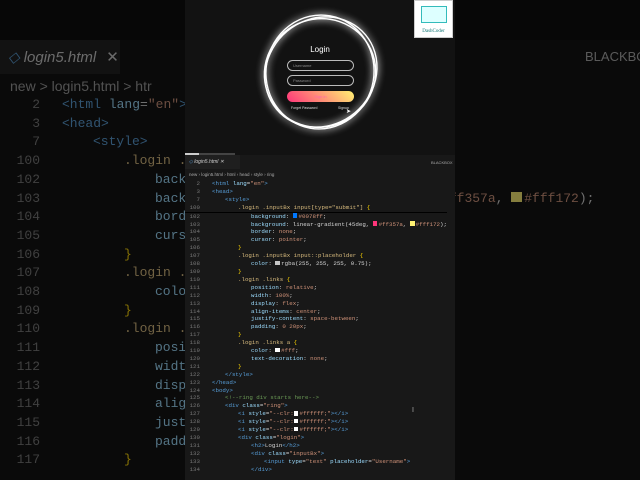  What do you see at coordinates (316, 217) in the screenshot?
I see `code-line: 102 background: #0078ff;` at bounding box center [316, 217].